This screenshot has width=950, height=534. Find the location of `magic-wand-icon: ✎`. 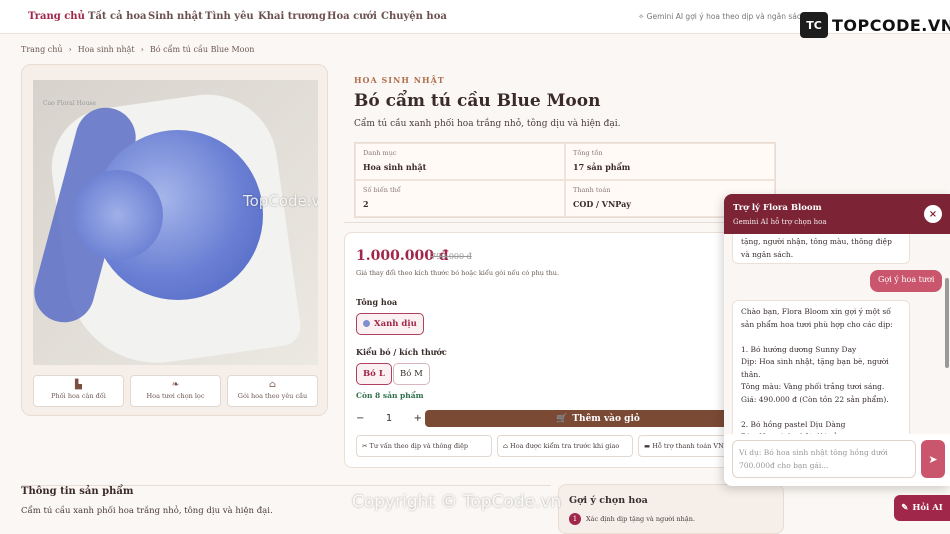

magic-wand-icon: ✎ is located at coordinates (905, 508).